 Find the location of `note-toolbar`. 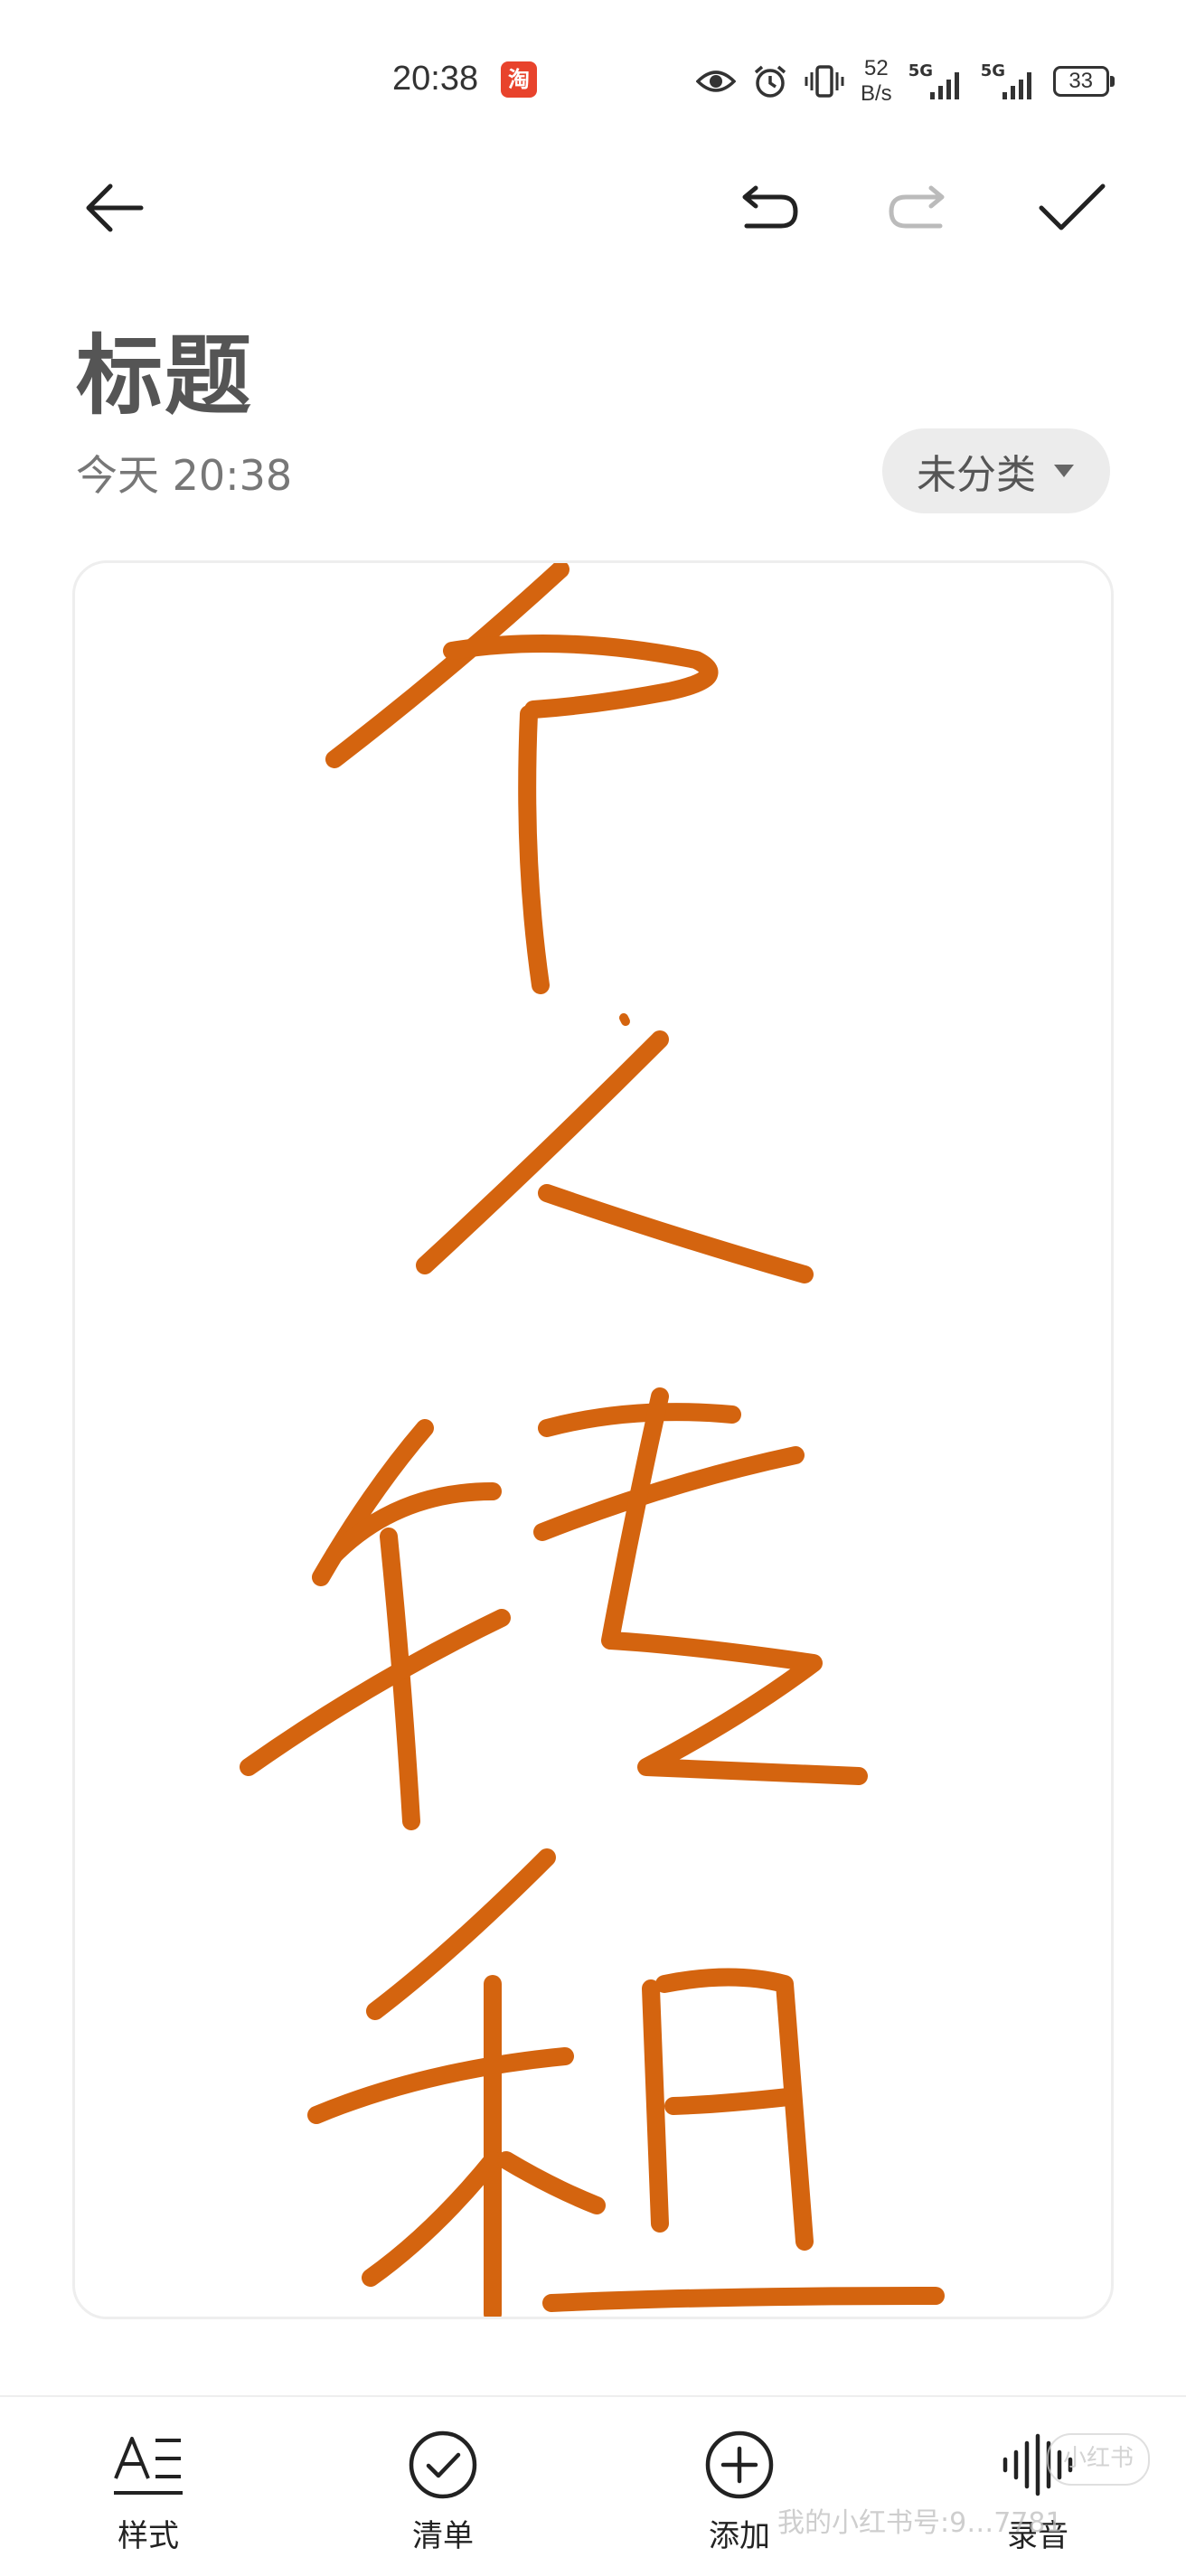

note-toolbar is located at coordinates (593, 208).